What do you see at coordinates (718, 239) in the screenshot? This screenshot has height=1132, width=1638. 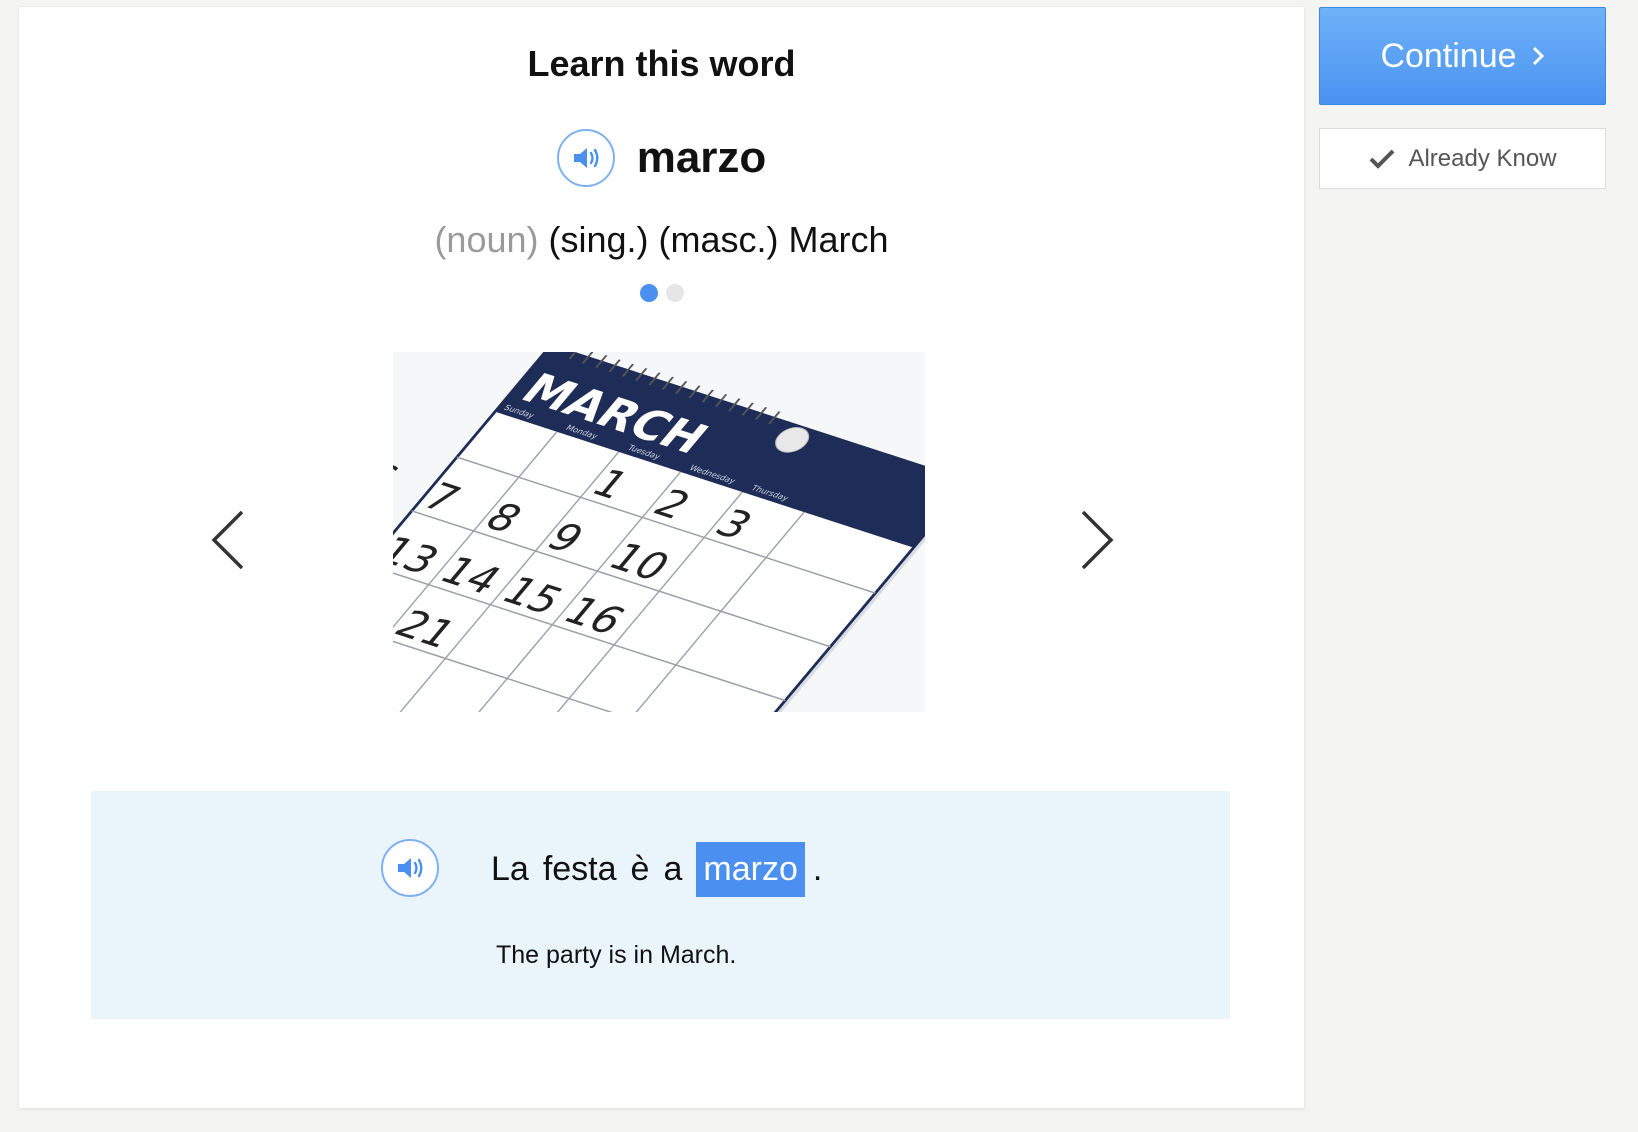 I see `definition-text: (sing.) (masc.) March` at bounding box center [718, 239].